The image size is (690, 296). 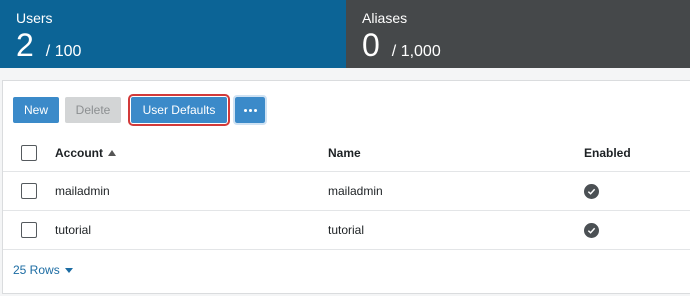 I want to click on column-header-enabled-label: Enabled, so click(x=607, y=152).